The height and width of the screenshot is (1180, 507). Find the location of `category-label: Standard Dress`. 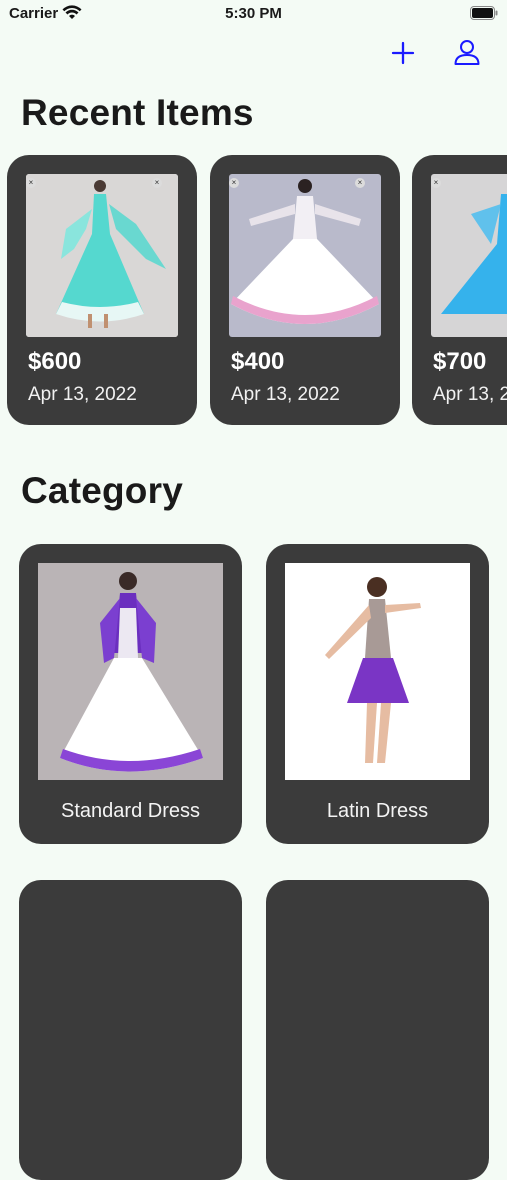

category-label: Standard Dress is located at coordinates (130, 811).